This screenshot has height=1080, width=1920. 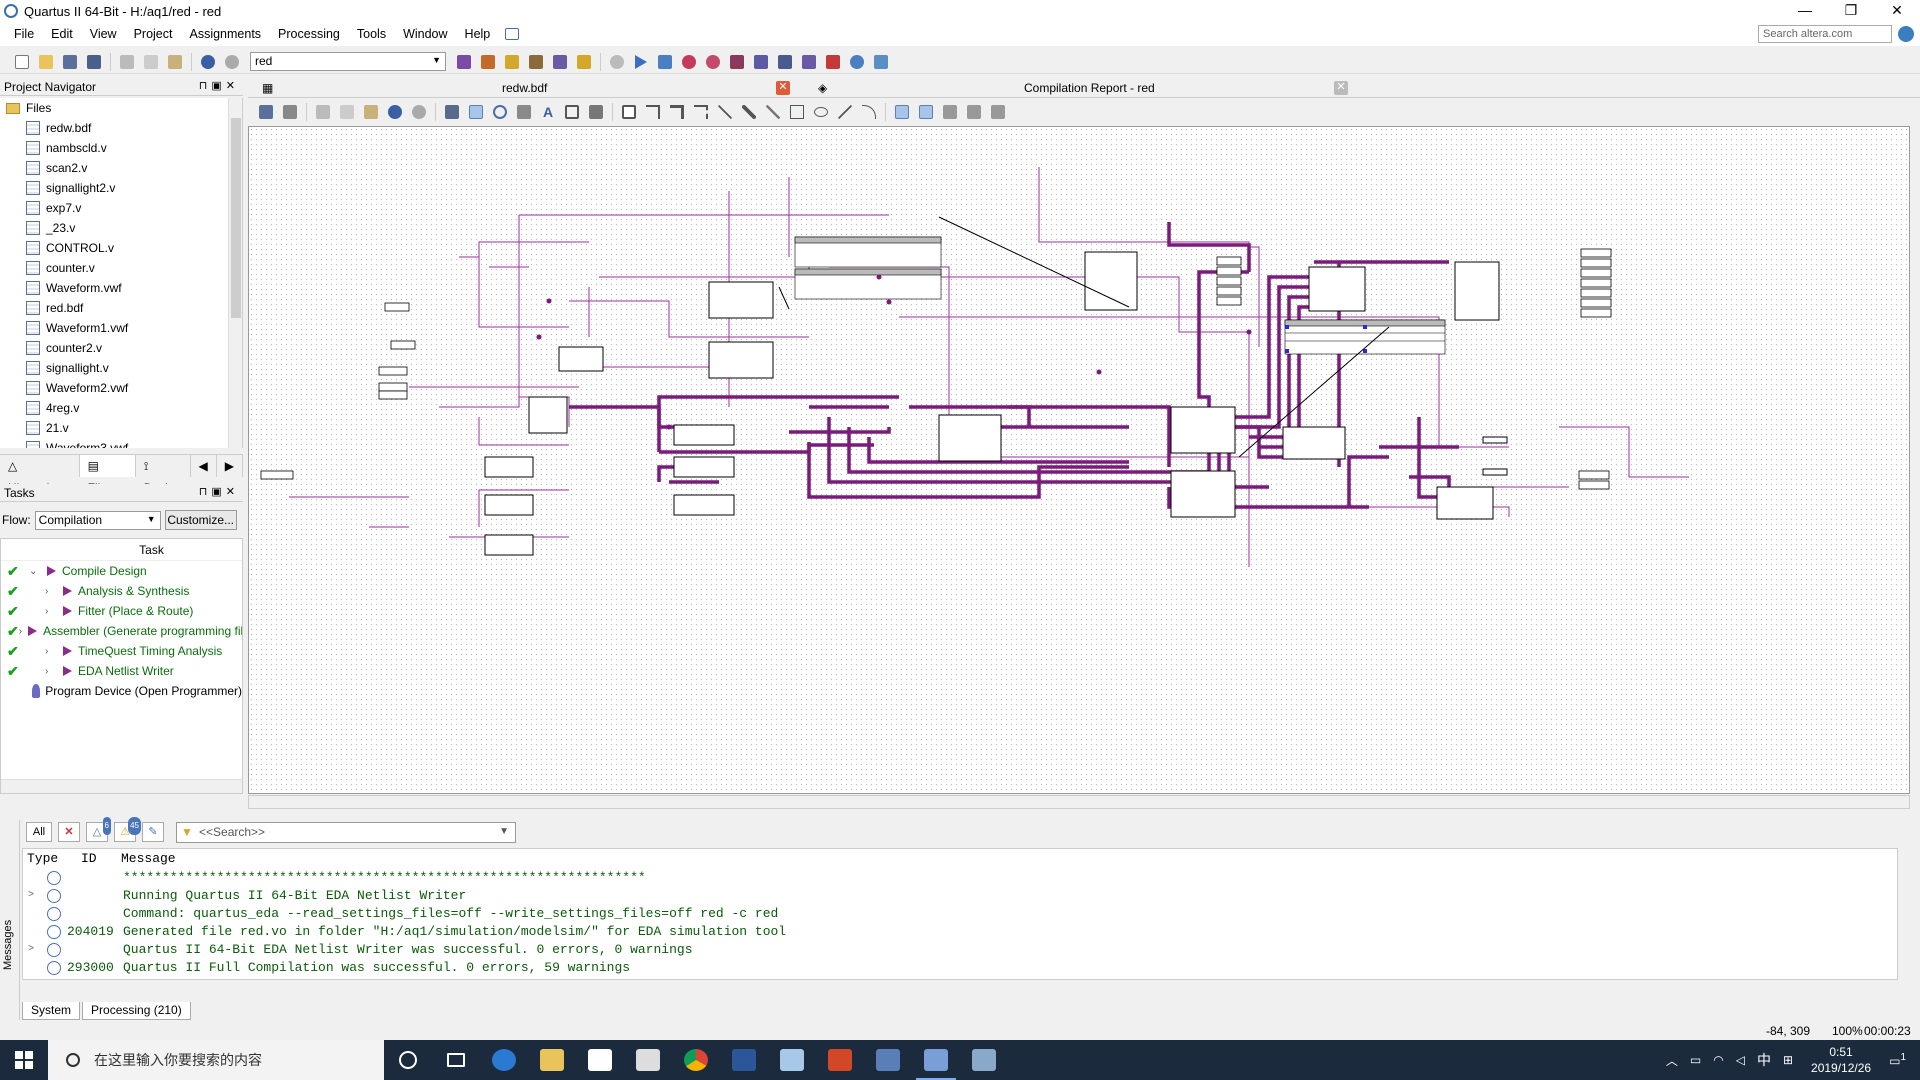 I want to click on canvas-horizontal-scrollbar, so click(x=1079, y=802).